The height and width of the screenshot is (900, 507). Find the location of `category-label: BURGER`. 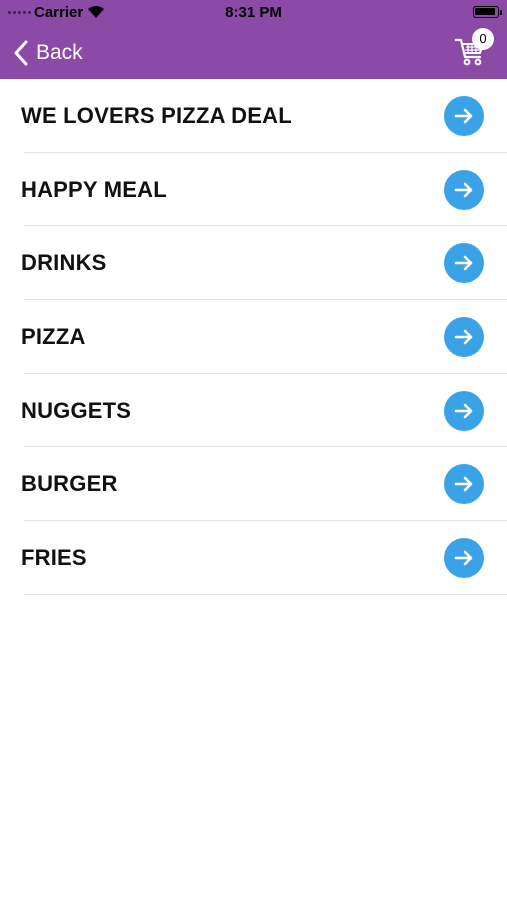

category-label: BURGER is located at coordinates (69, 484).